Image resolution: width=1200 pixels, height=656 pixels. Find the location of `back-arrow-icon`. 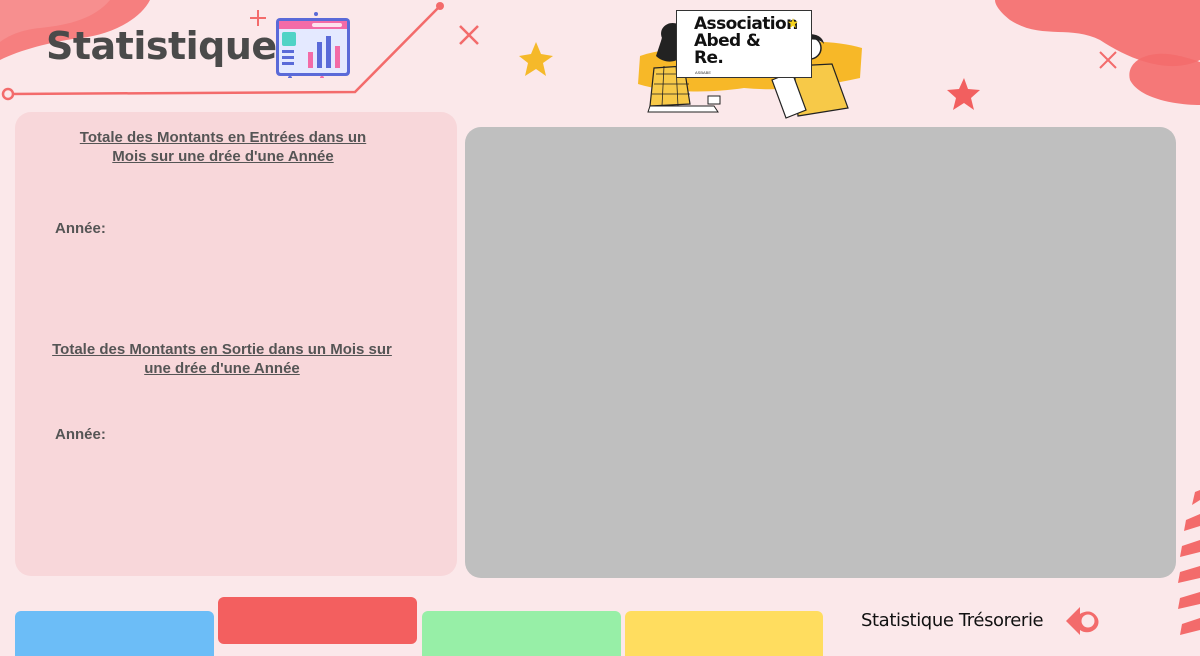

back-arrow-icon is located at coordinates (1083, 621).